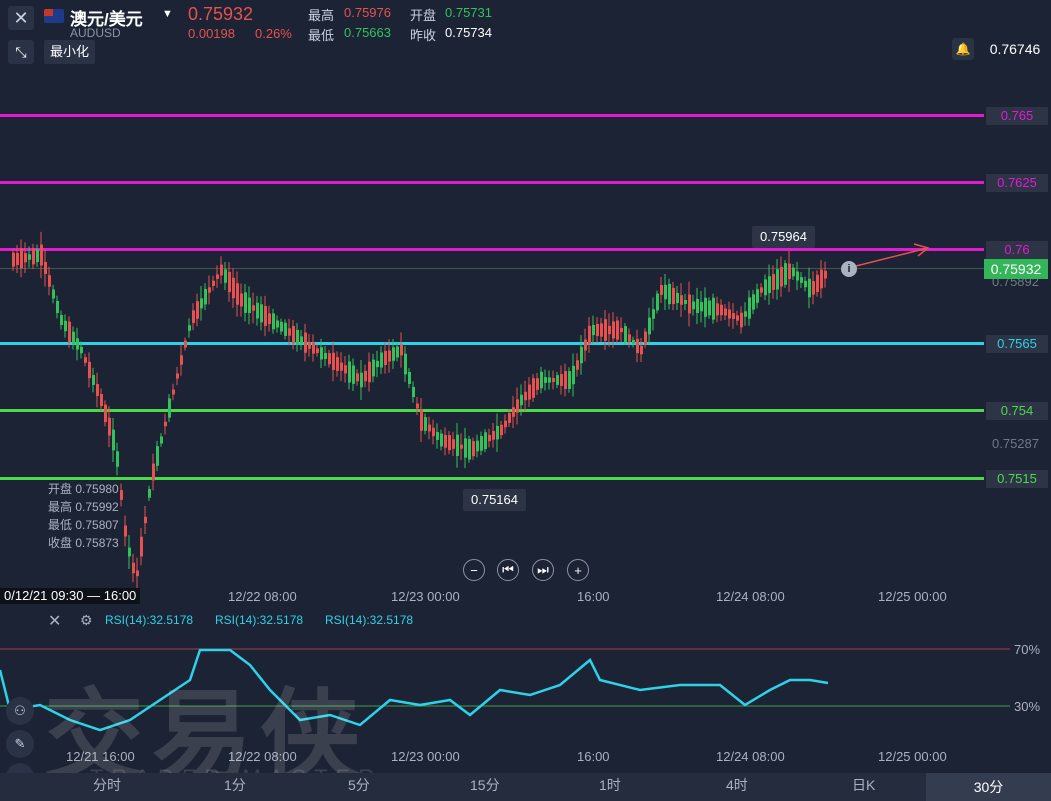 Image resolution: width=1051 pixels, height=801 pixels. Describe the element at coordinates (912, 756) in the screenshot. I see `rsi-x-tick: 12/25 00:00` at that location.